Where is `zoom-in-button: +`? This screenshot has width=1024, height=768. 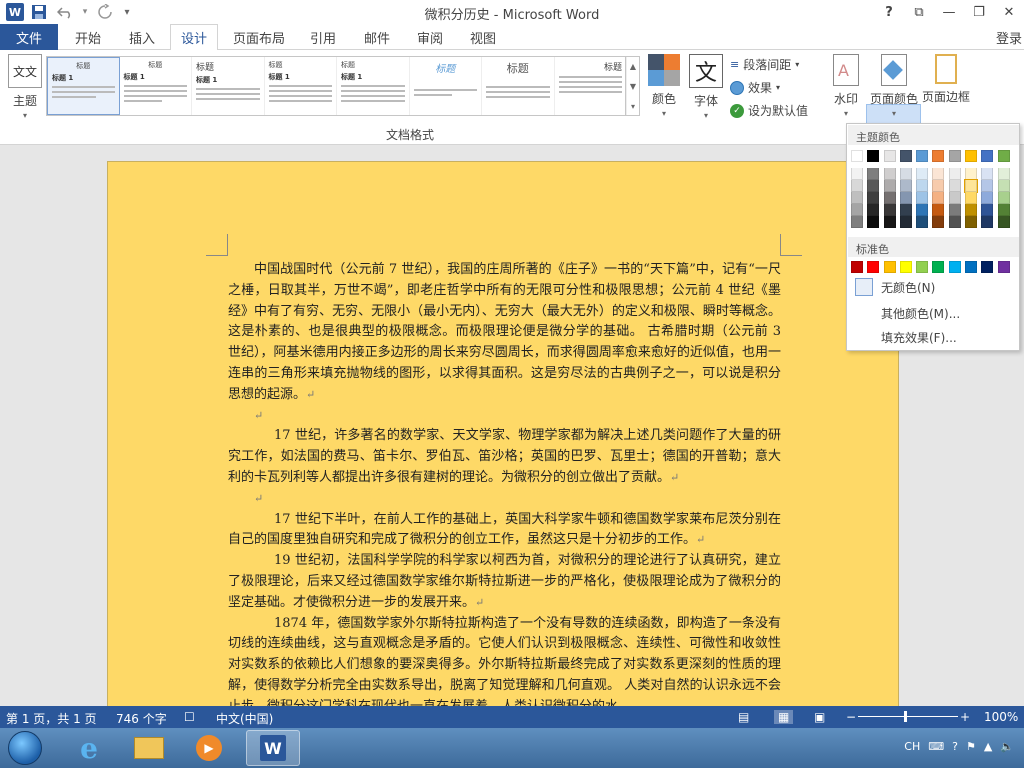 zoom-in-button: + is located at coordinates (965, 717).